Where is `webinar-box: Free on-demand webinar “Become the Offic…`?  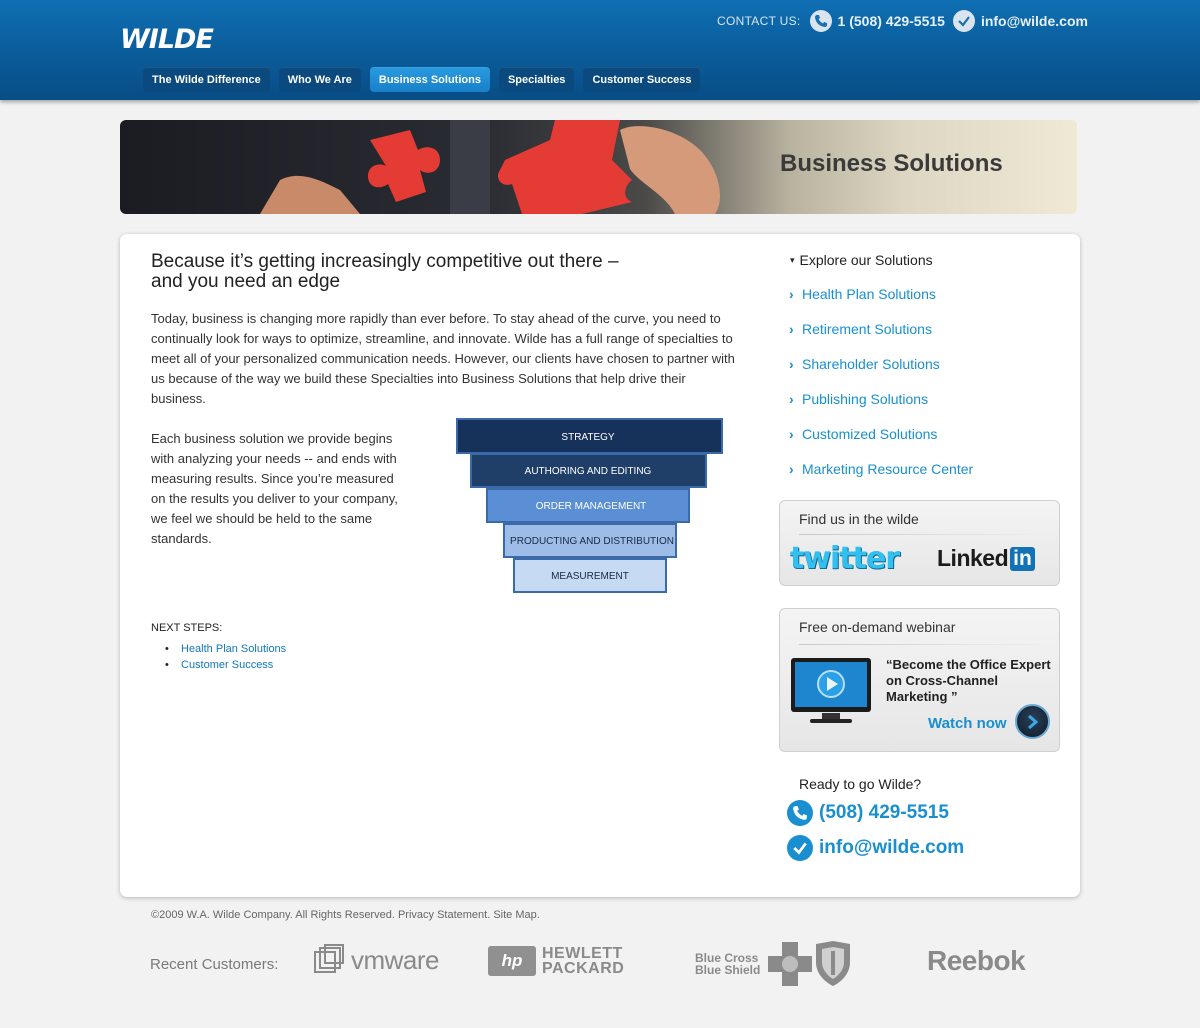
webinar-box: Free on-demand webinar “Become the Offic… is located at coordinates (919, 680).